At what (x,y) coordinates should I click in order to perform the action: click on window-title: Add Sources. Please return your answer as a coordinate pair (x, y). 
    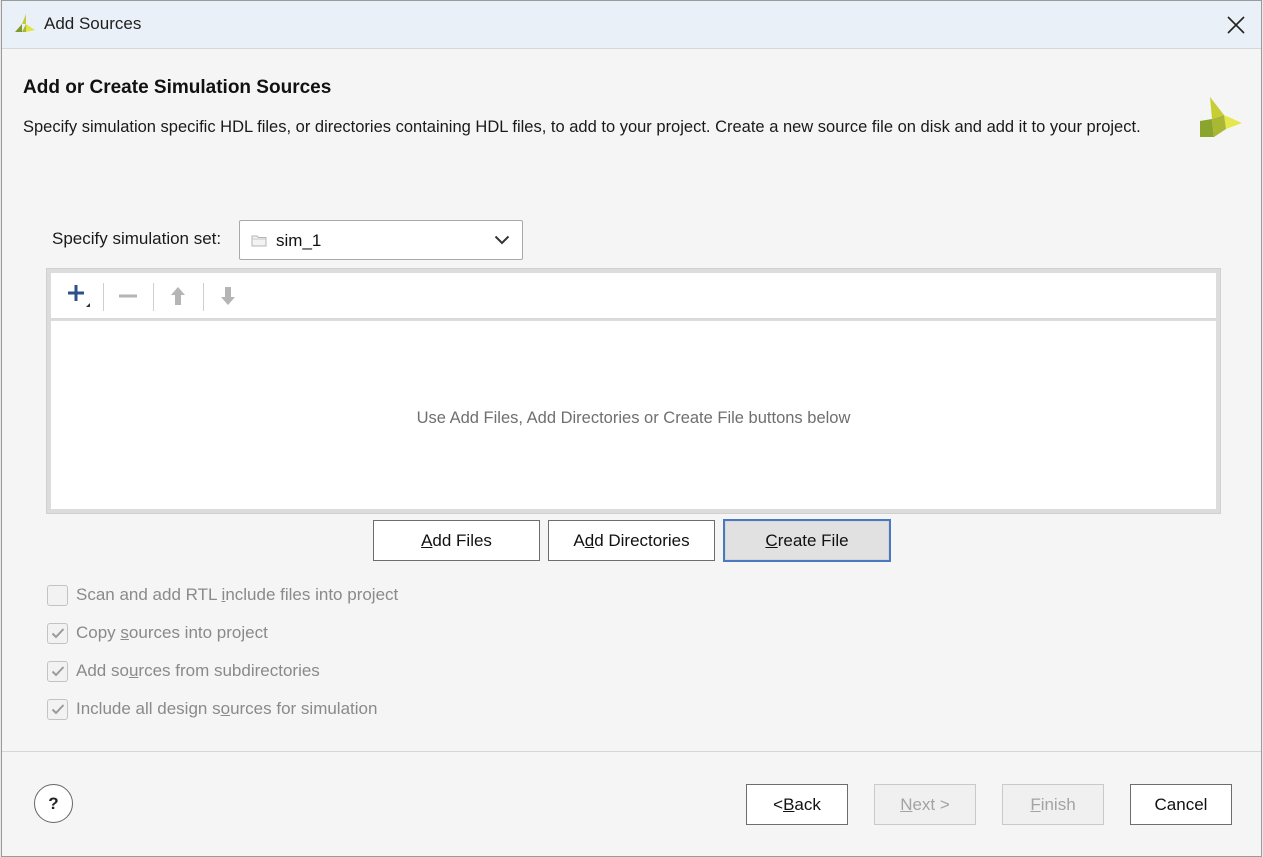
    Looking at the image, I should click on (93, 23).